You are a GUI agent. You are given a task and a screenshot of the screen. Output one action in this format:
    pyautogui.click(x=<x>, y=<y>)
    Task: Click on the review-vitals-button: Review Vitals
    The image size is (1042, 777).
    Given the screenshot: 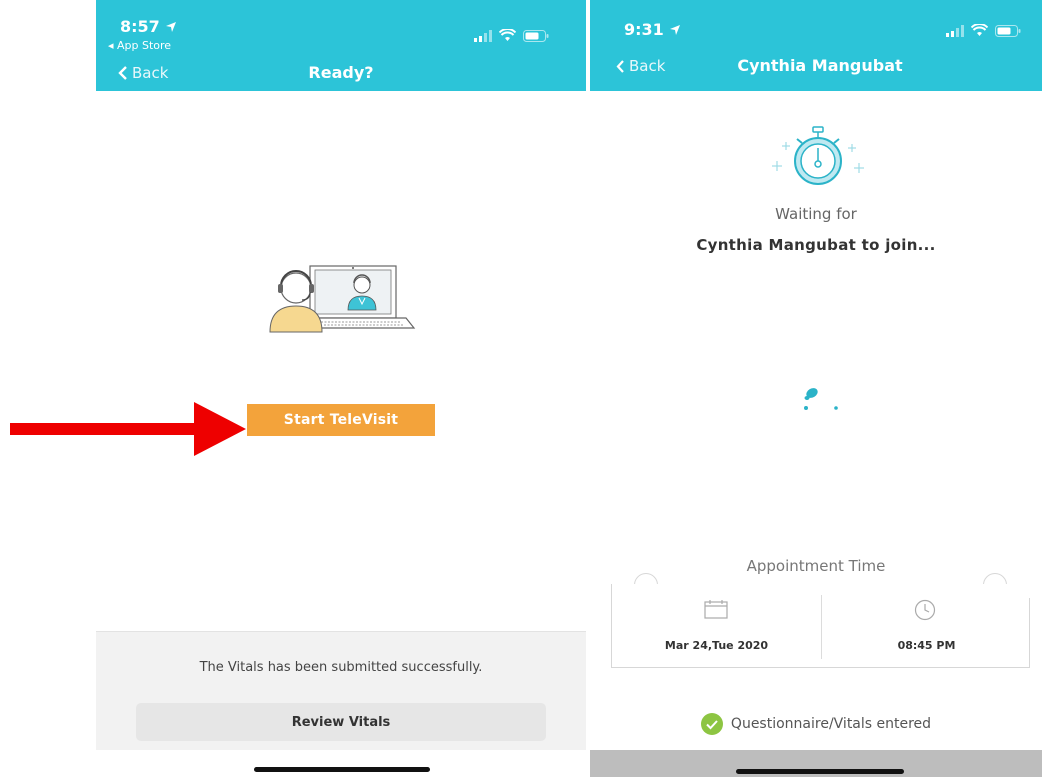 What is the action you would take?
    pyautogui.click(x=341, y=722)
    